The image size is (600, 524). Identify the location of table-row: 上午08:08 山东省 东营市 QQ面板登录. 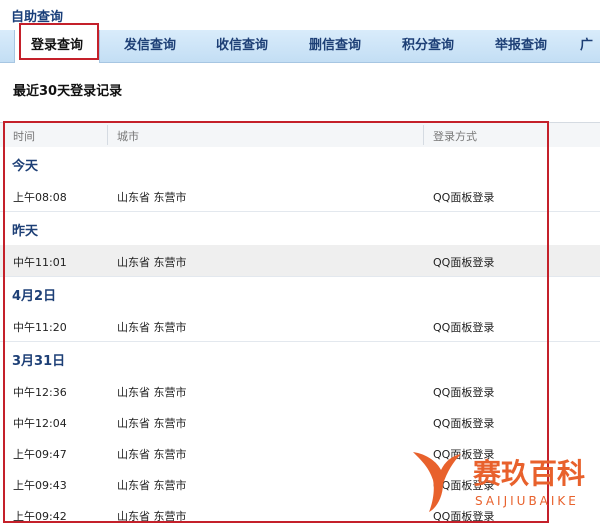
(300, 196).